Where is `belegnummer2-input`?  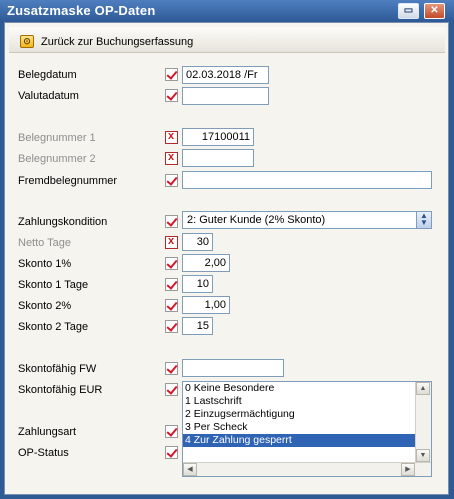
belegnummer2-input is located at coordinates (218, 158).